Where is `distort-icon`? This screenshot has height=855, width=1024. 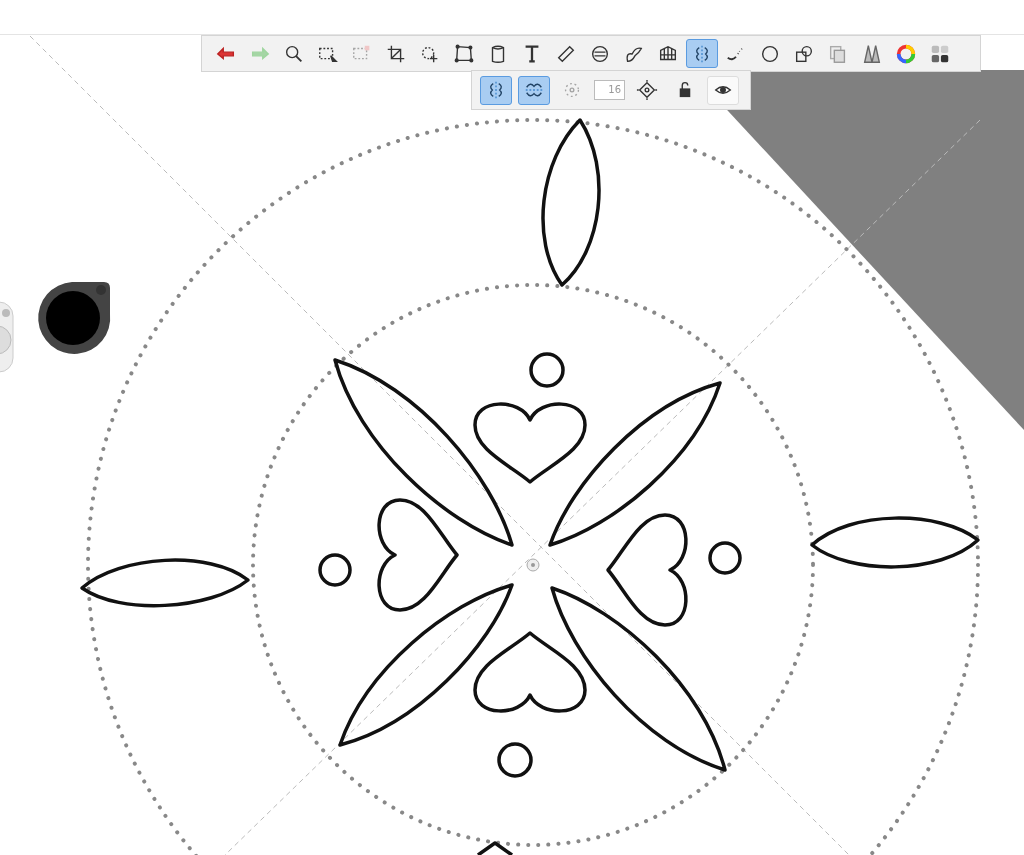 distort-icon is located at coordinates (464, 53).